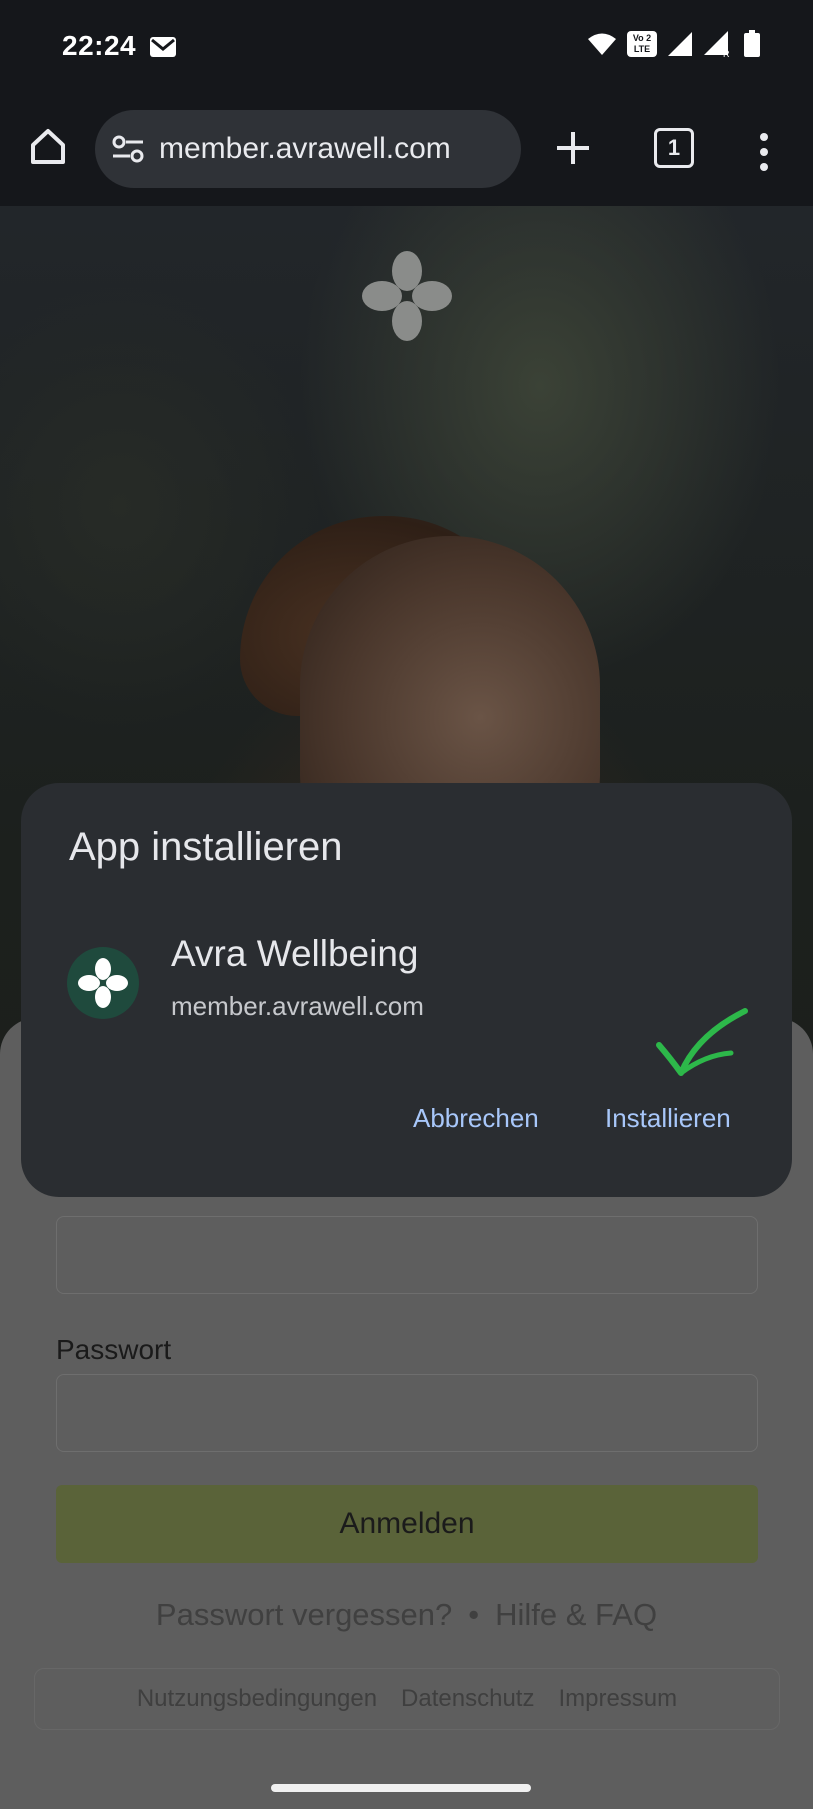  Describe the element at coordinates (576, 1614) in the screenshot. I see `help-faq-link: Hilfe & FAQ` at that location.